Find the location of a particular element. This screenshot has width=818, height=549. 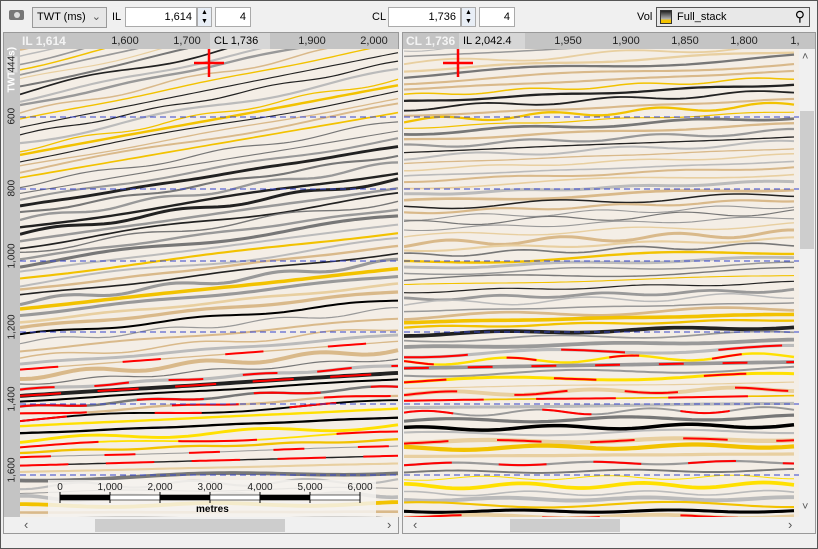

cl-spinner: ▲ ▼ is located at coordinates (468, 17).